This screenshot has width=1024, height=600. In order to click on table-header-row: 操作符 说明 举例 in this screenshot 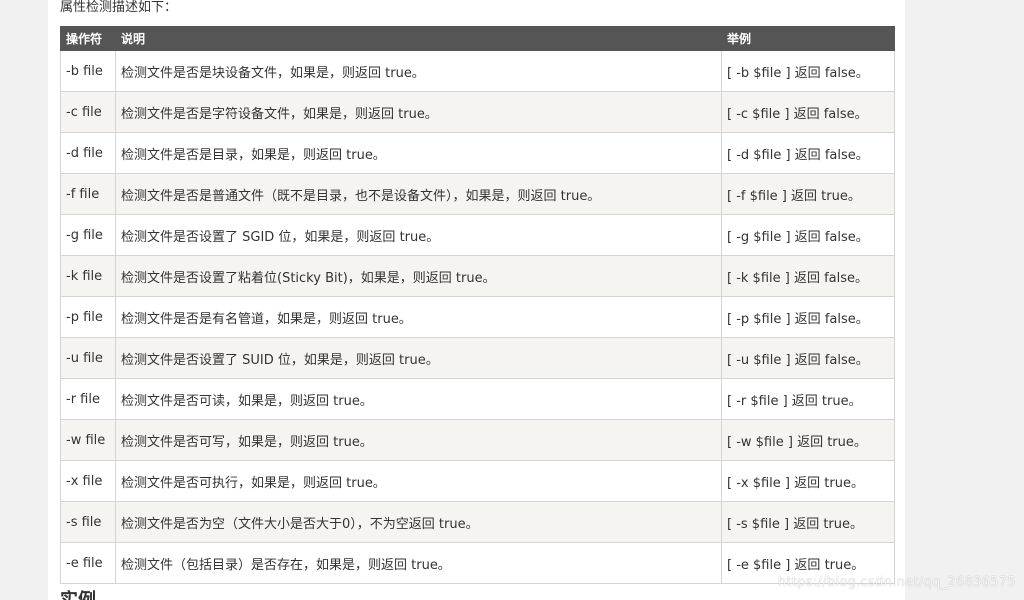, I will do `click(477, 38)`.